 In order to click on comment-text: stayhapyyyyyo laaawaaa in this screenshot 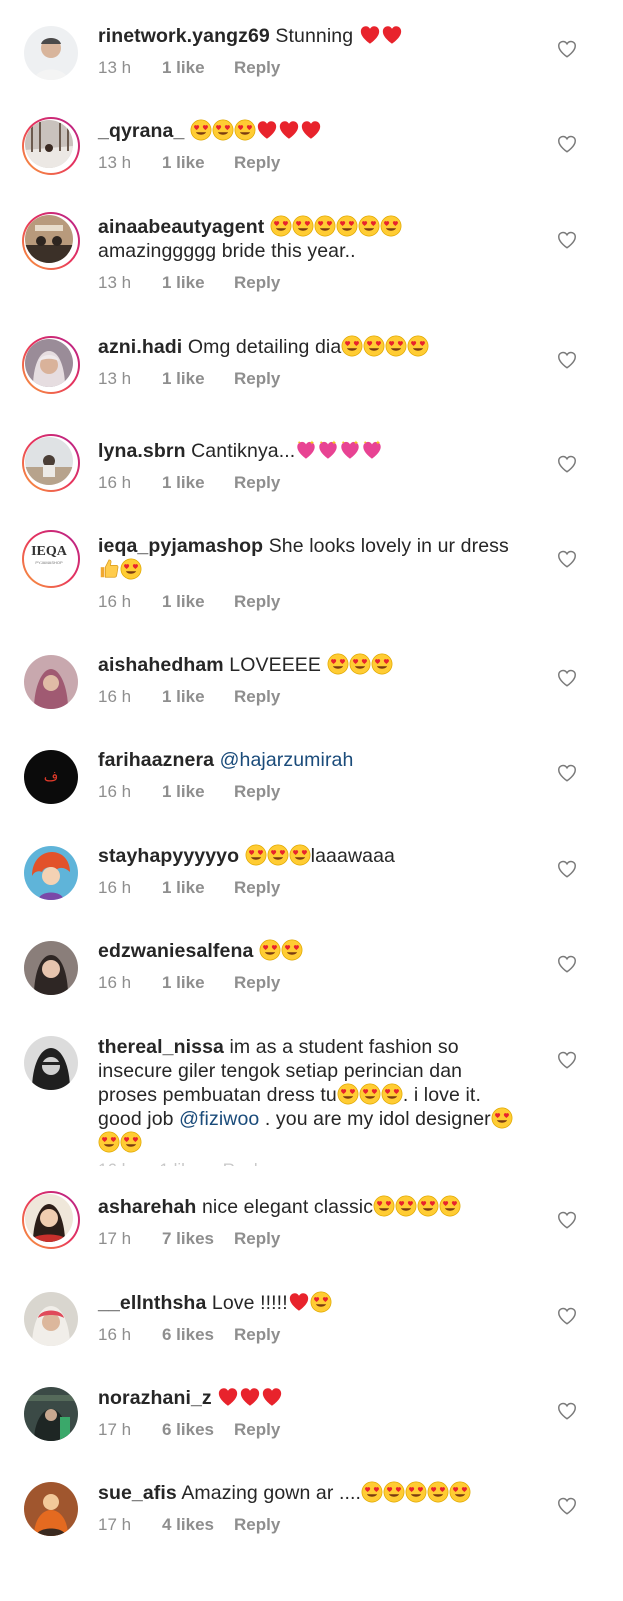, I will do `click(318, 856)`.